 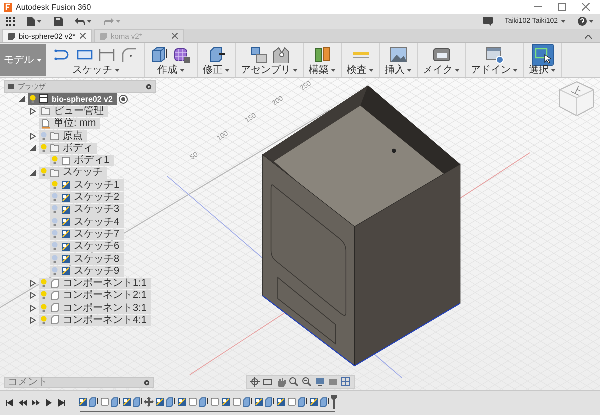 I want to click on grid-menu-icon, so click(x=10, y=21).